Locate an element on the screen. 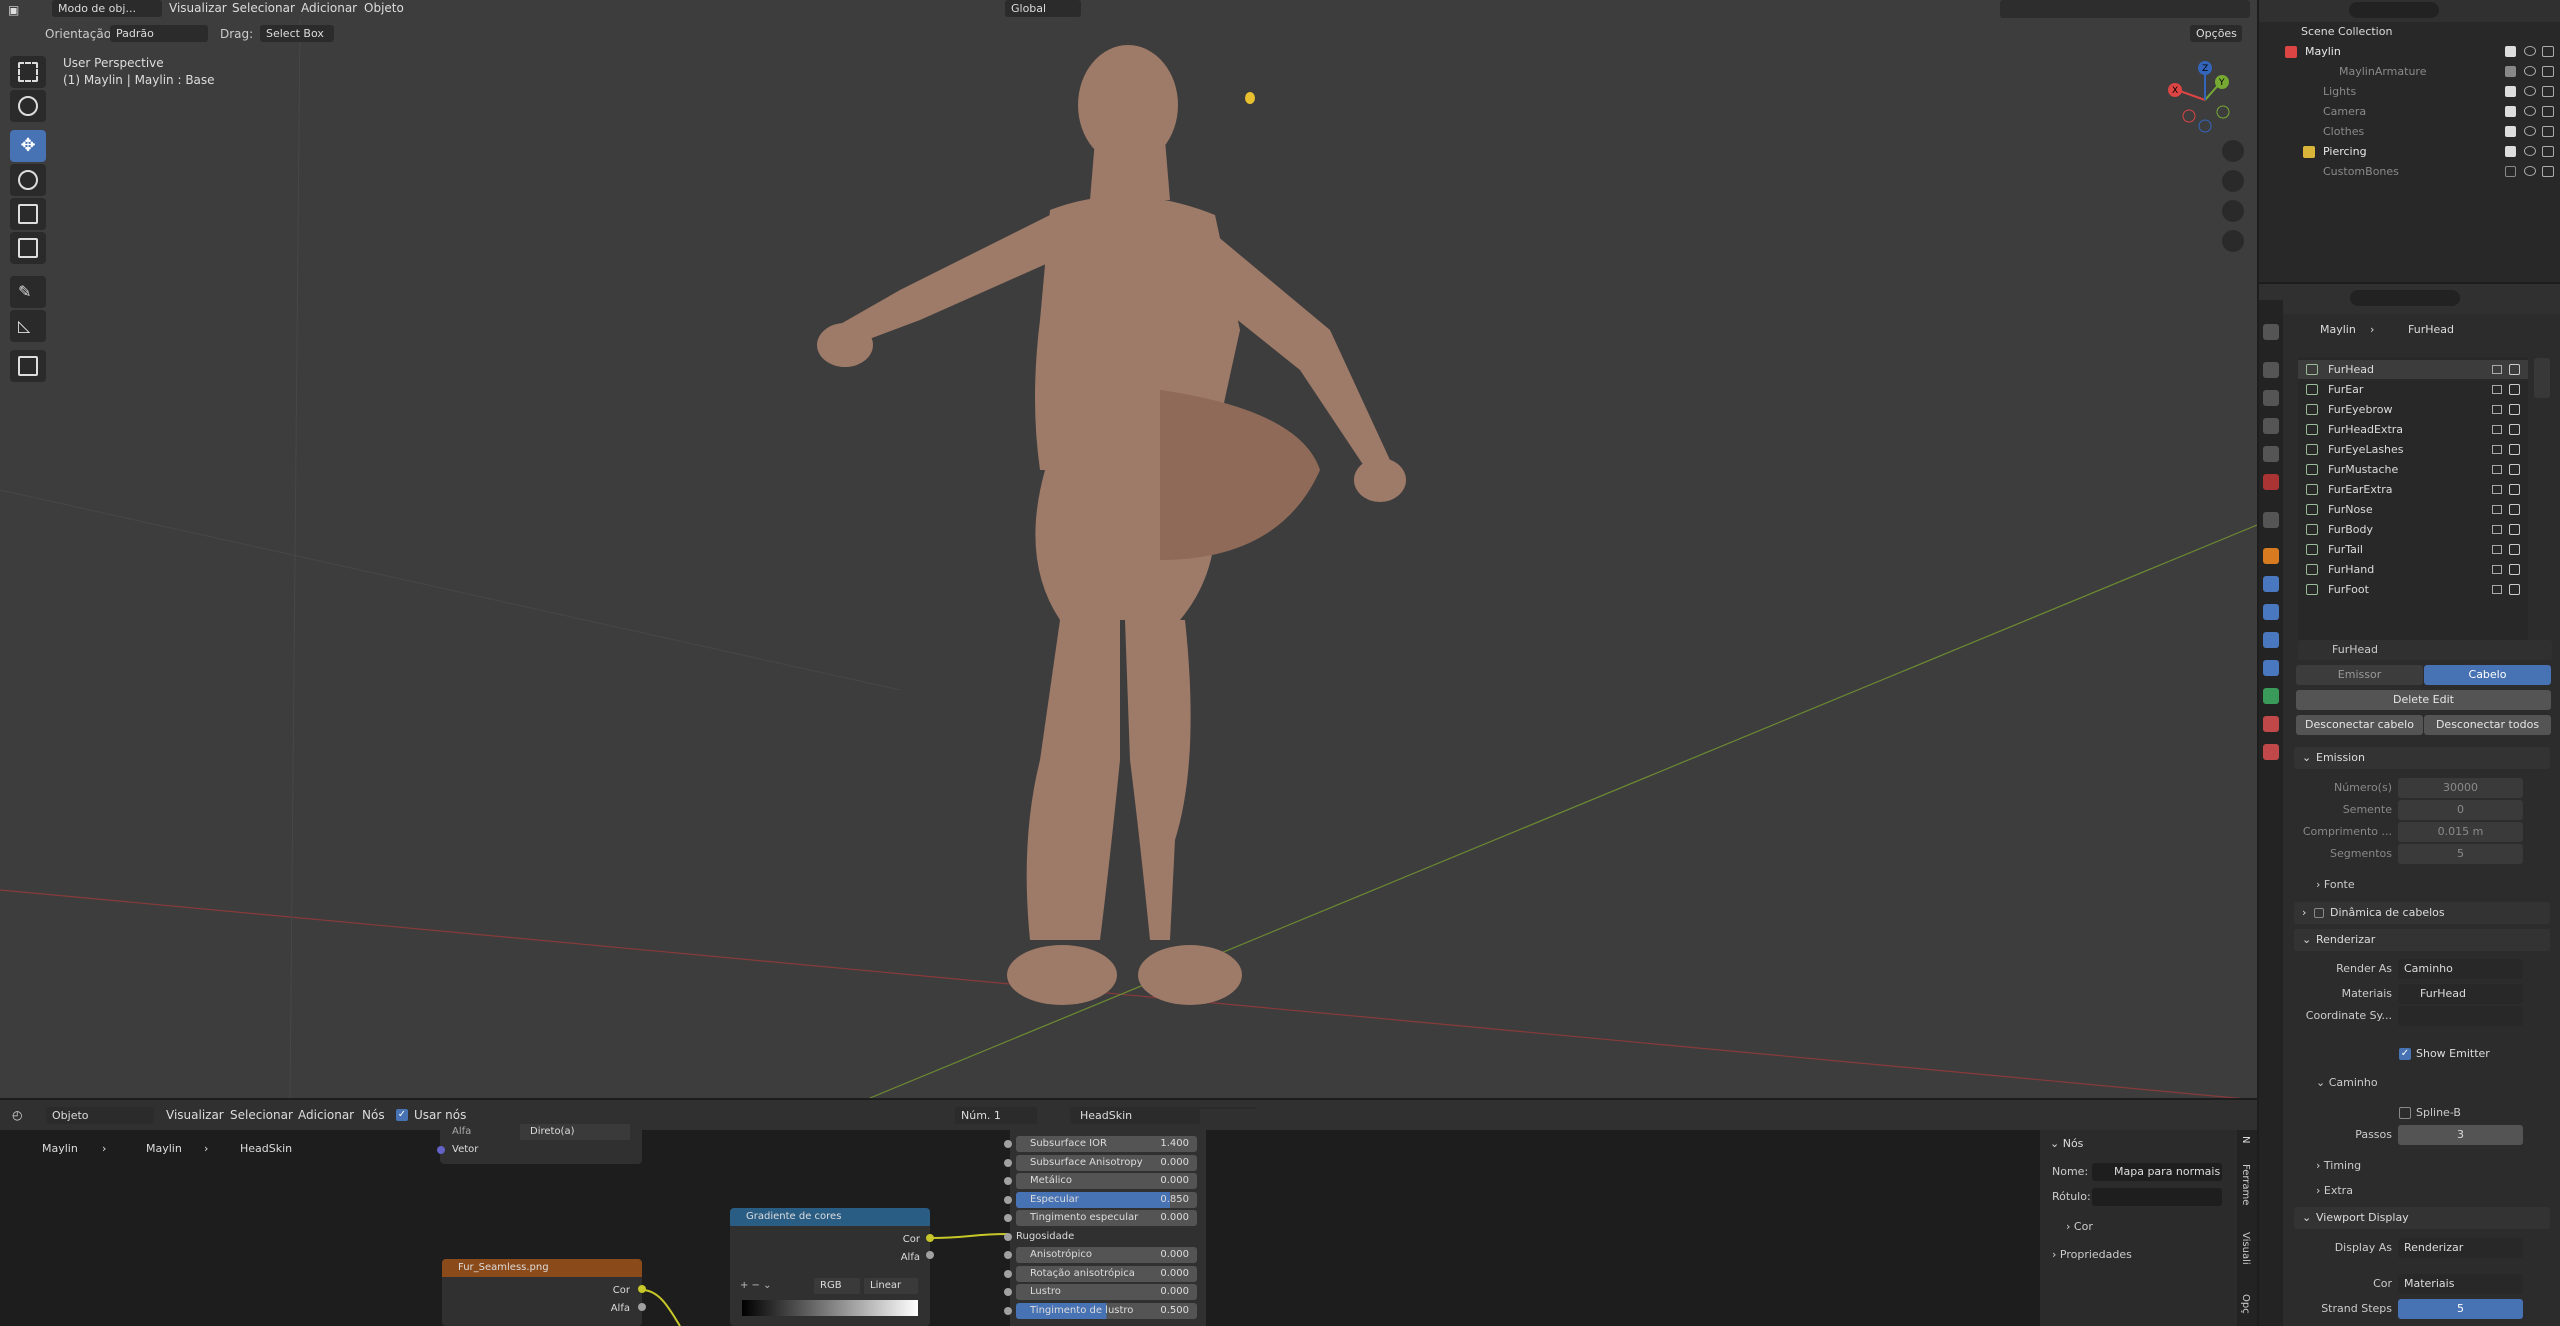  collection-tab-icon is located at coordinates (2271, 520).